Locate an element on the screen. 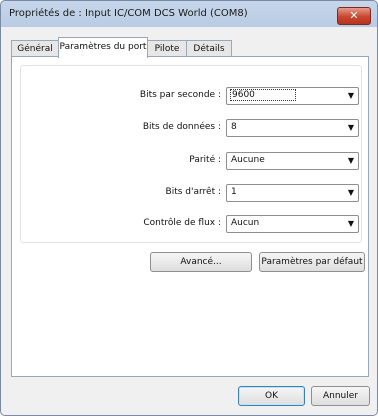 This screenshot has height=416, width=378. flow-control-value: Aucun is located at coordinates (245, 223).